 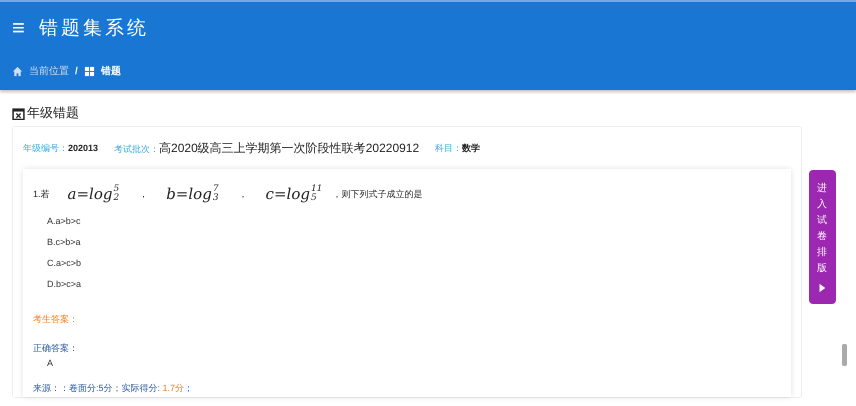 What do you see at coordinates (18, 28) in the screenshot?
I see `menu-icon: ≡` at bounding box center [18, 28].